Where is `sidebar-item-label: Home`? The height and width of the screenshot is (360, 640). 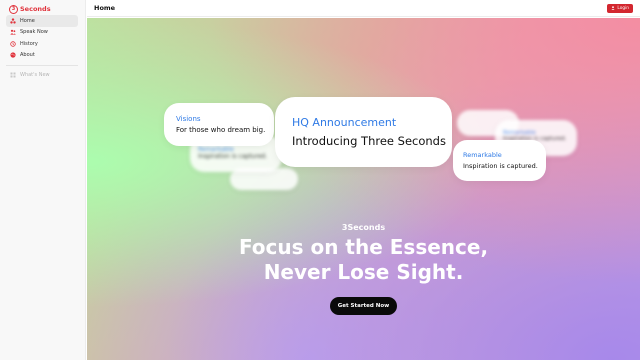 sidebar-item-label: Home is located at coordinates (27, 20).